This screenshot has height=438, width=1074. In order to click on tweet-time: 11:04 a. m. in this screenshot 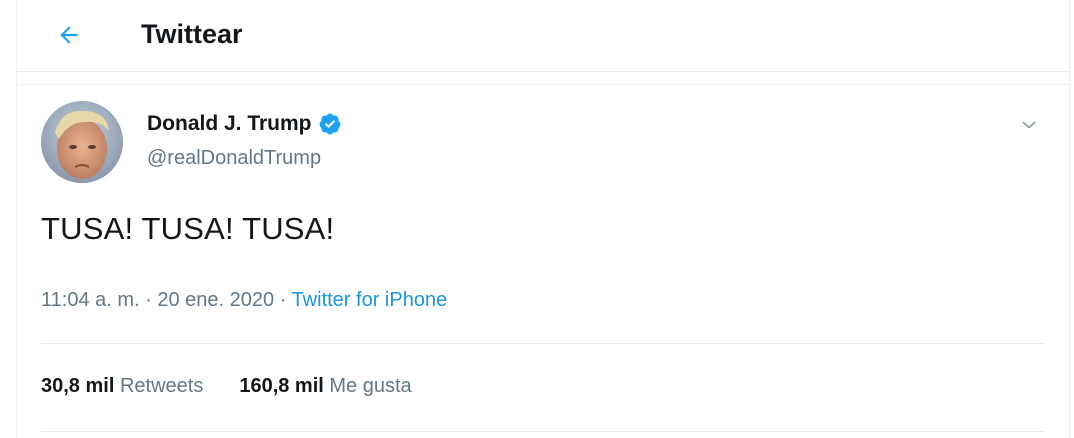, I will do `click(90, 300)`.